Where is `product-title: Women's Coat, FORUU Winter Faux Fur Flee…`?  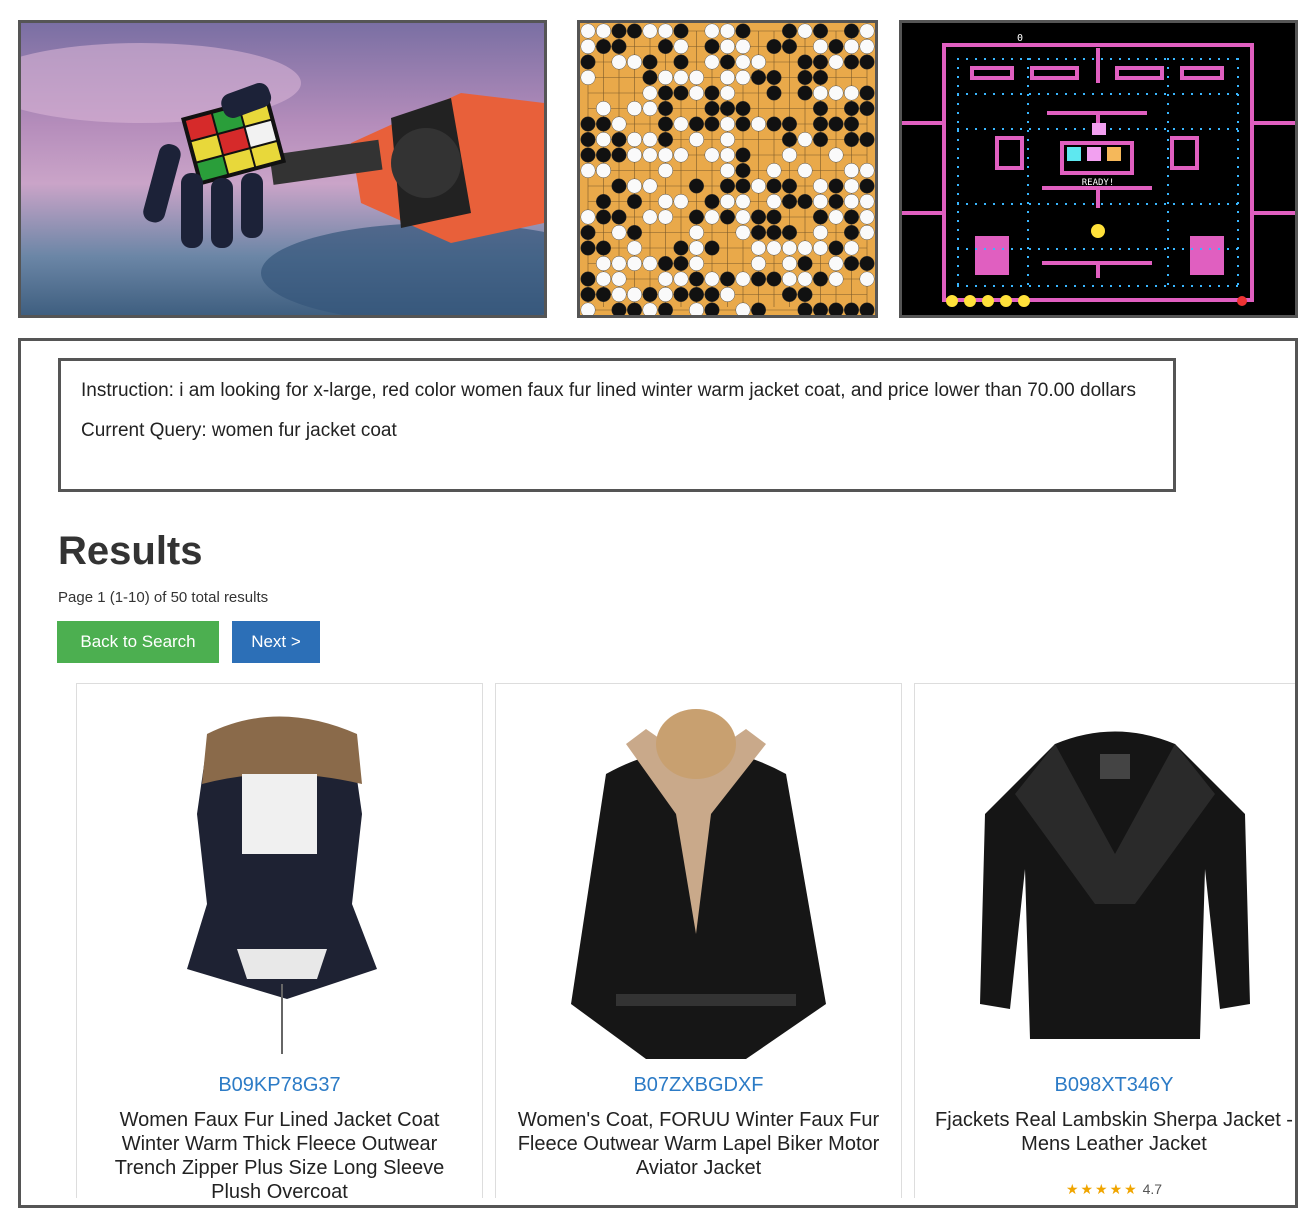 product-title: Women's Coat, FORUU Winter Faux Fur Flee… is located at coordinates (698, 1144).